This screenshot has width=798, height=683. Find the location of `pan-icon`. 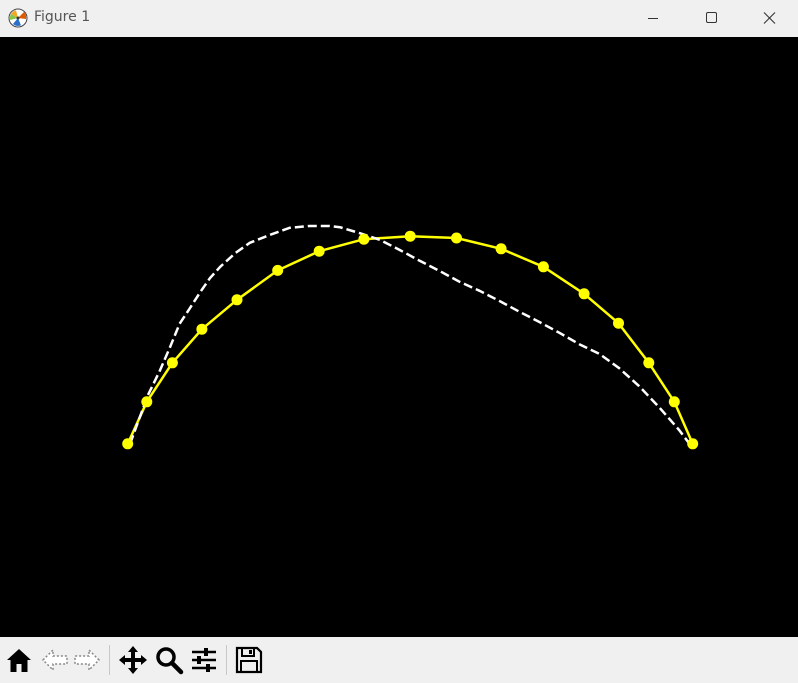

pan-icon is located at coordinates (133, 660).